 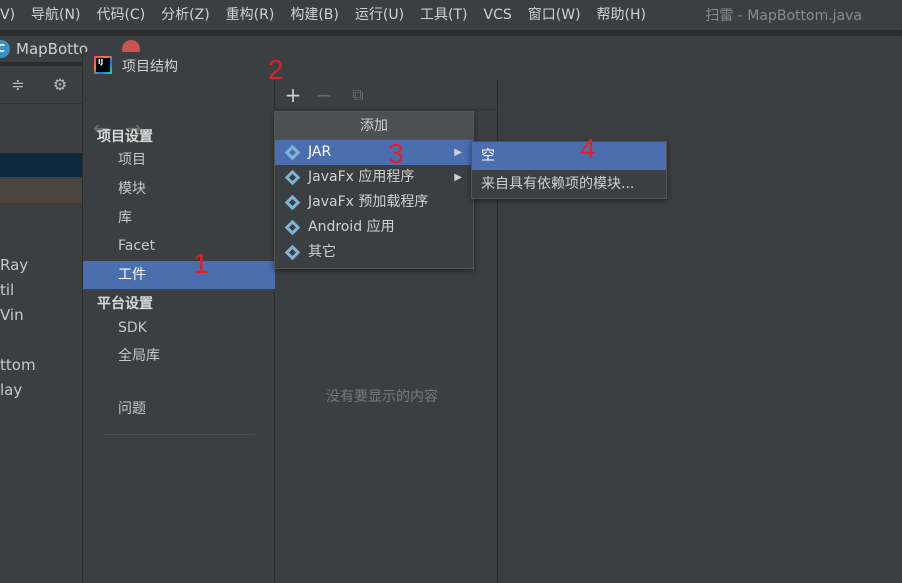 I want to click on tree-selection-highlight, so click(x=41, y=165).